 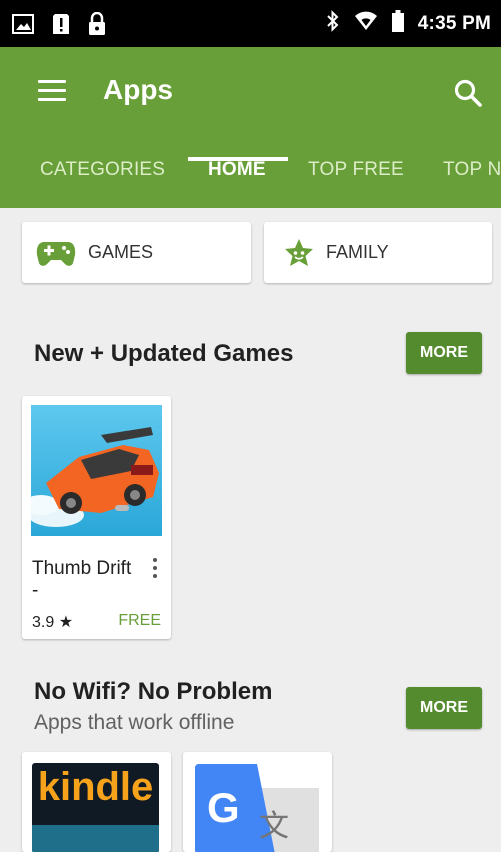 I want to click on lock-icon, so click(x=97, y=26).